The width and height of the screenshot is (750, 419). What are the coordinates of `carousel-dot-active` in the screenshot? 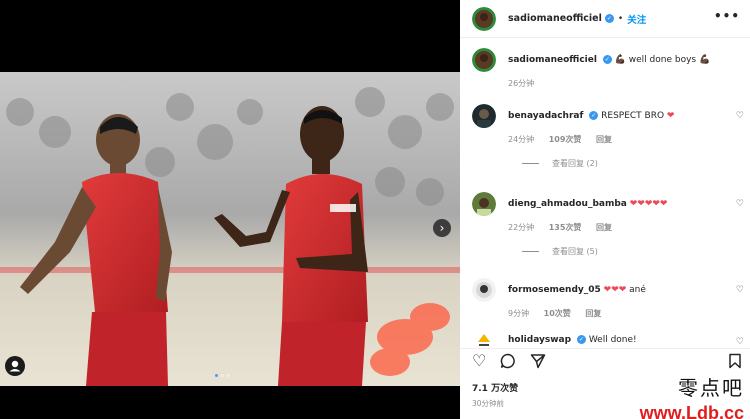 It's located at (216, 375).